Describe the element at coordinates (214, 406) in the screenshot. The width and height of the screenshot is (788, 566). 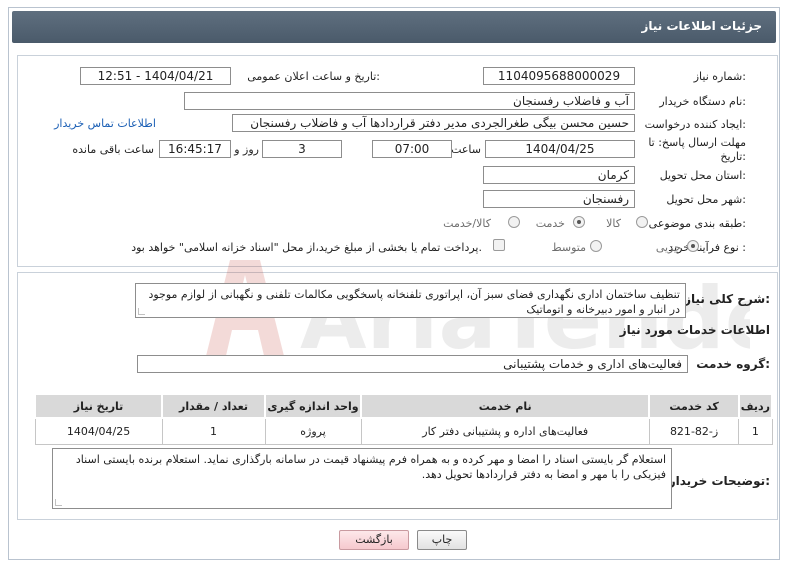
I see `col-header-quantity: تعداد / مقدار` at that location.